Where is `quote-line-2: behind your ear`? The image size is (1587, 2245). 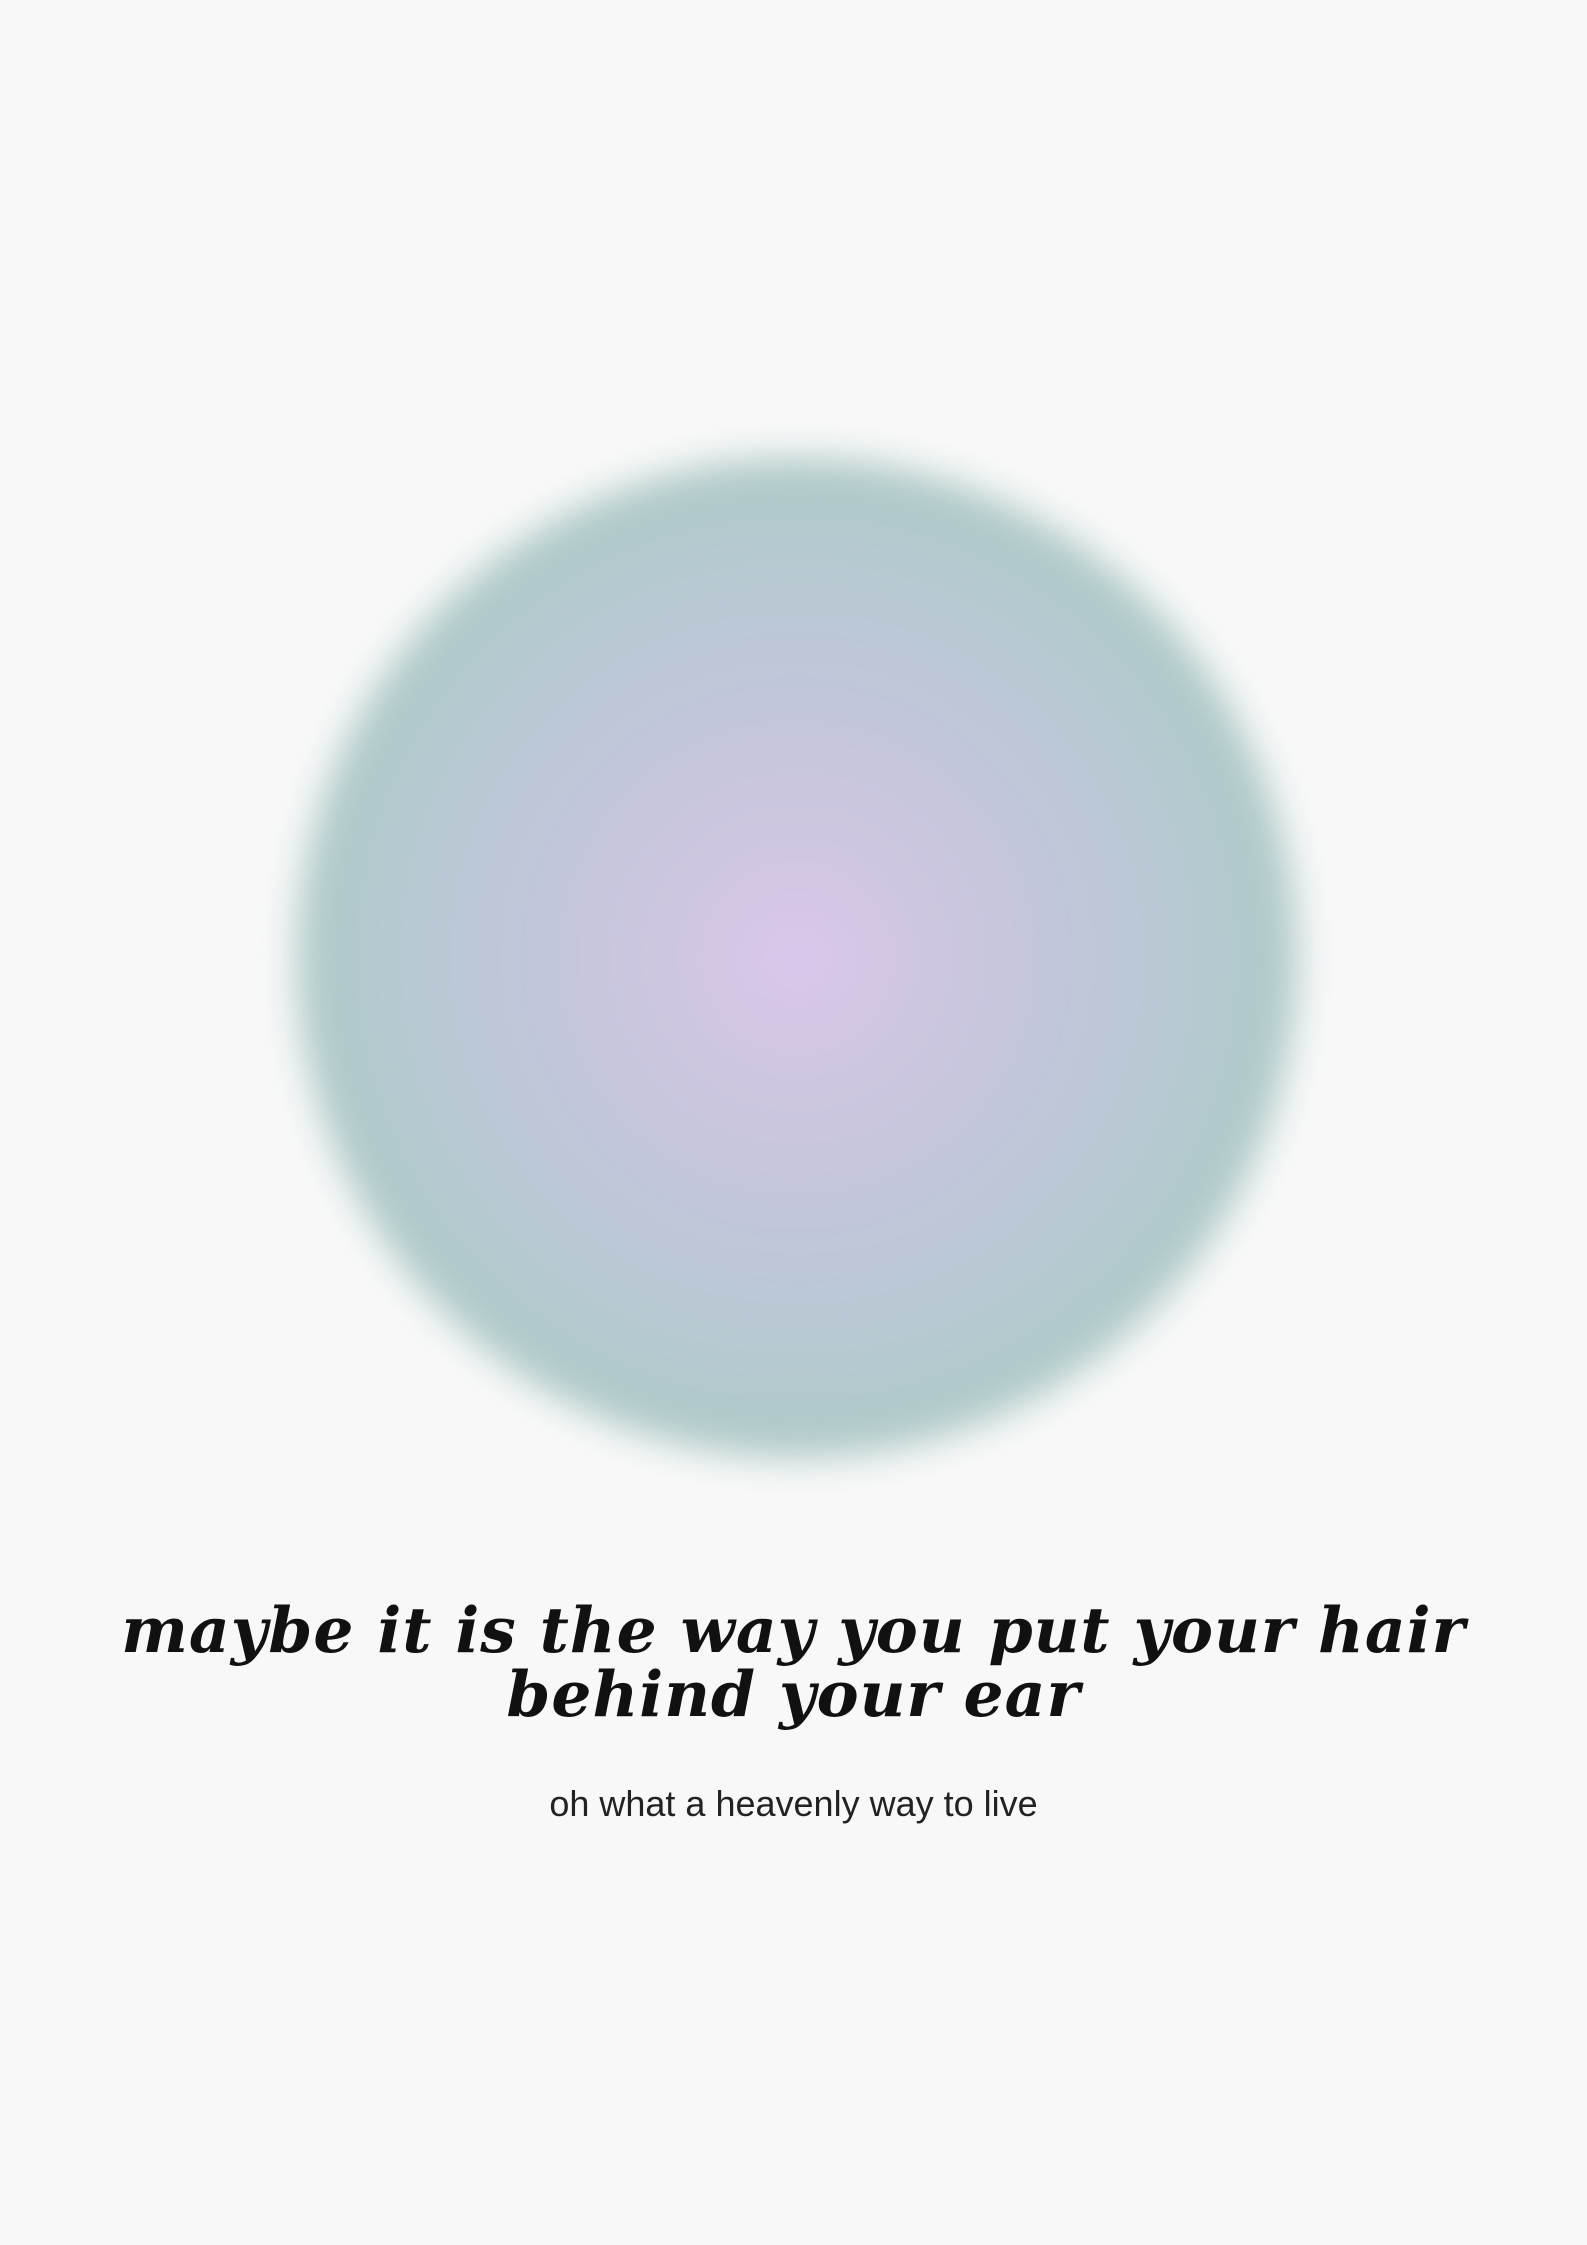 quote-line-2: behind your ear is located at coordinates (793, 1694).